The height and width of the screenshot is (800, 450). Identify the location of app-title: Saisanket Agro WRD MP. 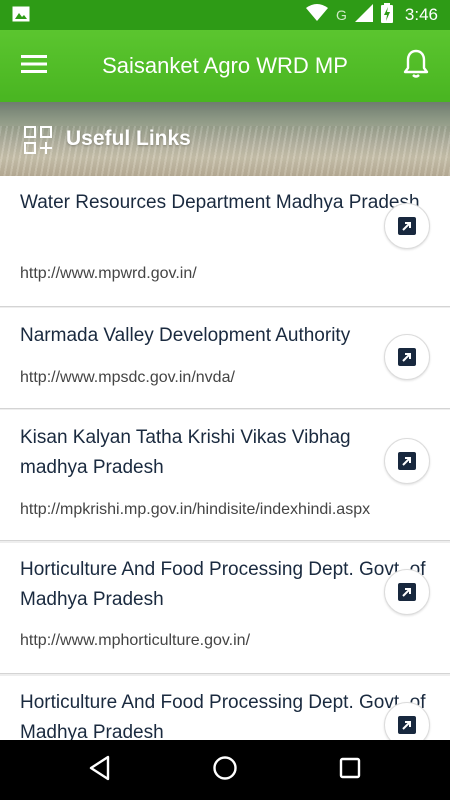
(225, 65).